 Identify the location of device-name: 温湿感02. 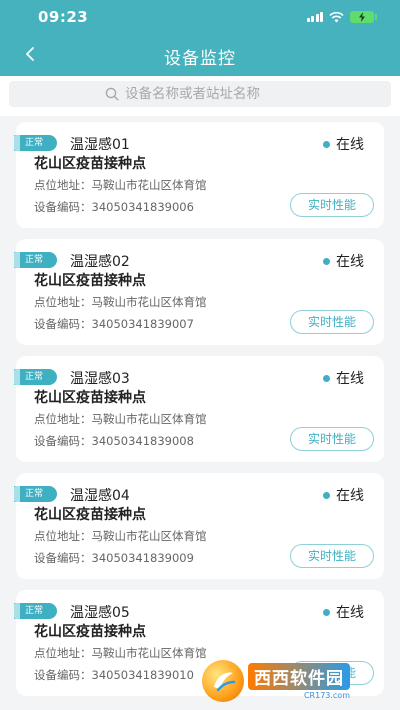
(100, 262).